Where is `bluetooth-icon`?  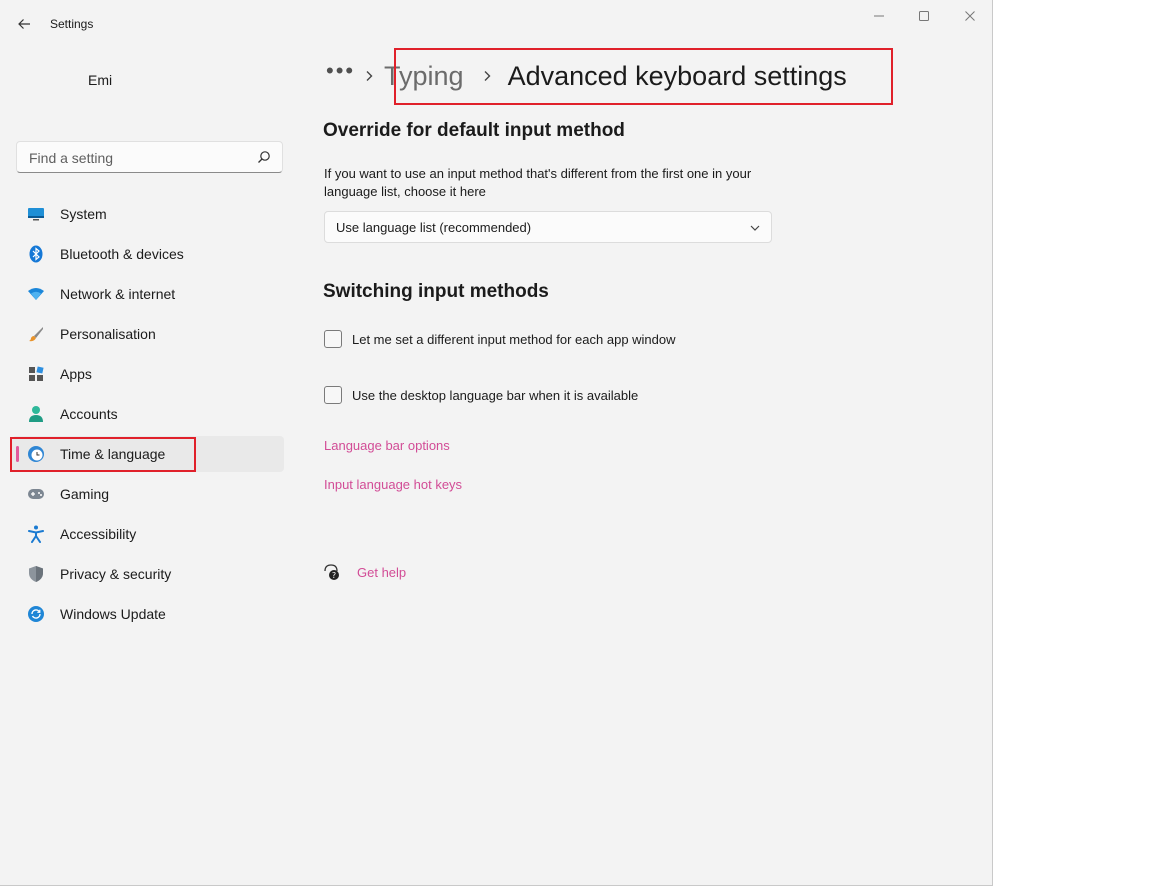 bluetooth-icon is located at coordinates (36, 254).